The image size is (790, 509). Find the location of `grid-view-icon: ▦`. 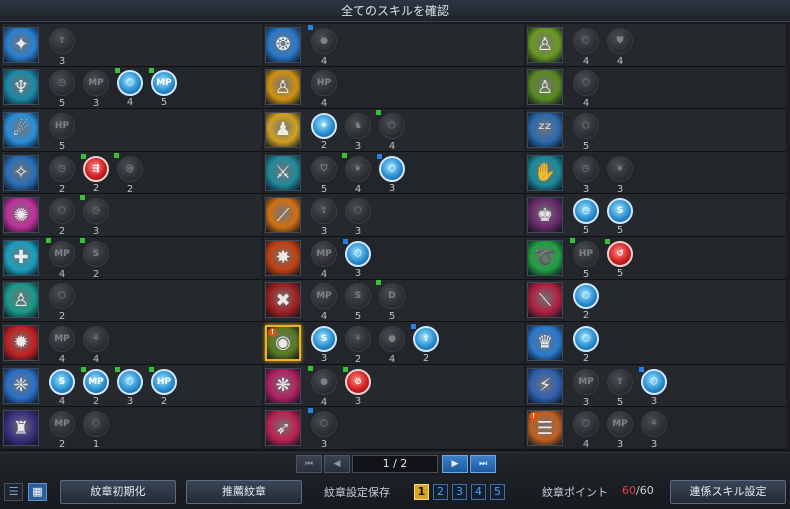

grid-view-icon: ▦ is located at coordinates (37, 492).